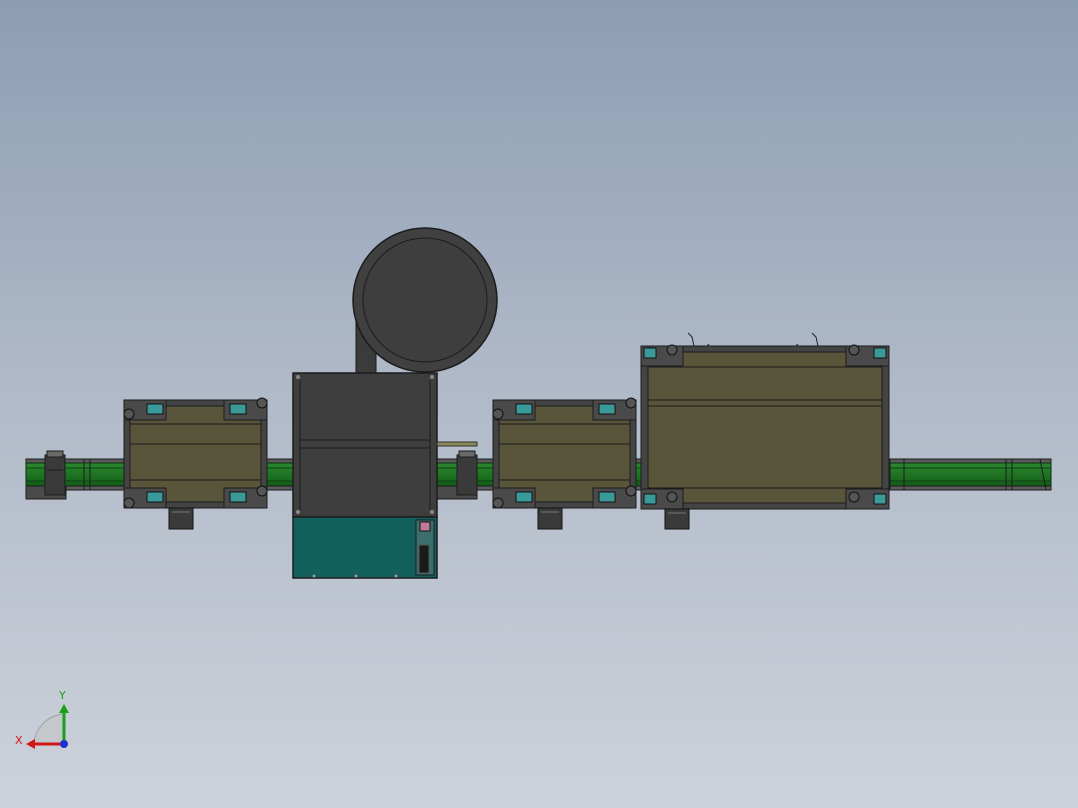 The image size is (1078, 808). I want to click on station-2-frame, so click(564, 463).